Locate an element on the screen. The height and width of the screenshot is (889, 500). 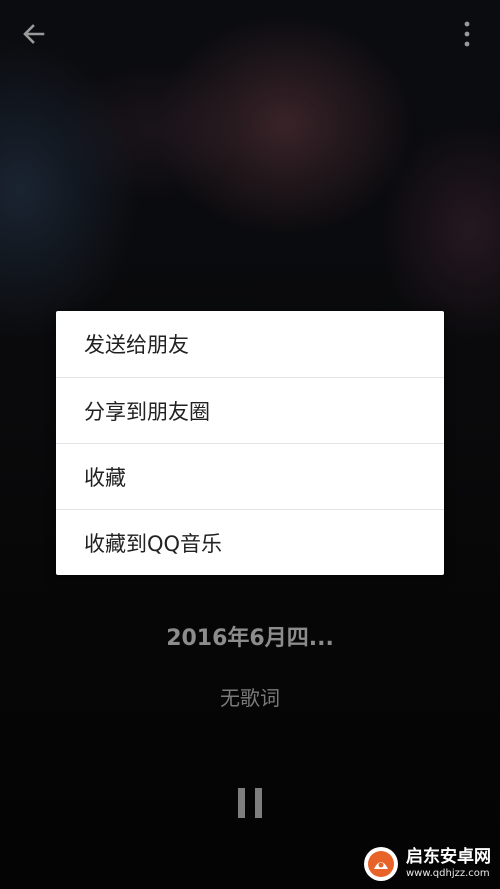
arrow-left-icon is located at coordinates (34, 34).